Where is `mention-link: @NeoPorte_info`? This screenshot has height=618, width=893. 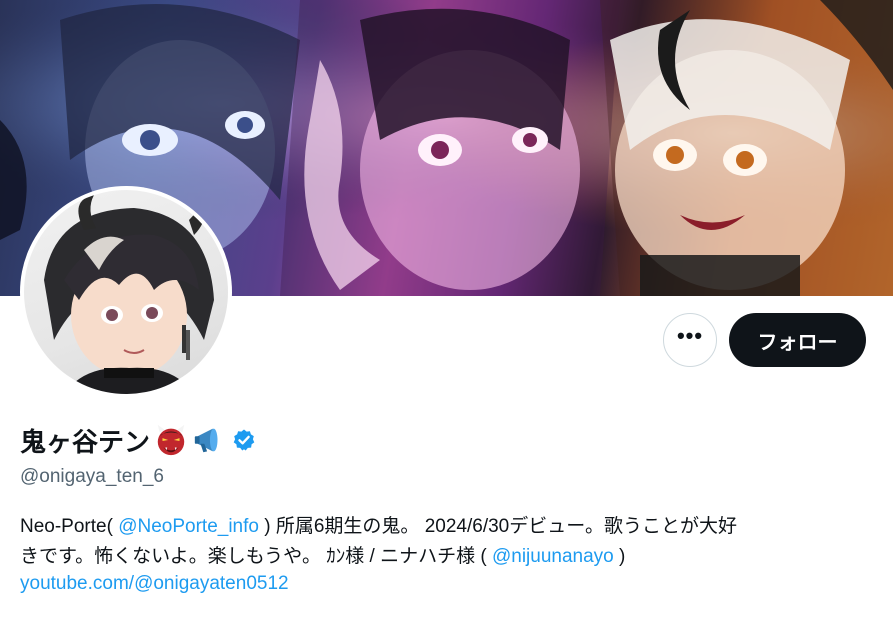 mention-link: @NeoPorte_info is located at coordinates (188, 526).